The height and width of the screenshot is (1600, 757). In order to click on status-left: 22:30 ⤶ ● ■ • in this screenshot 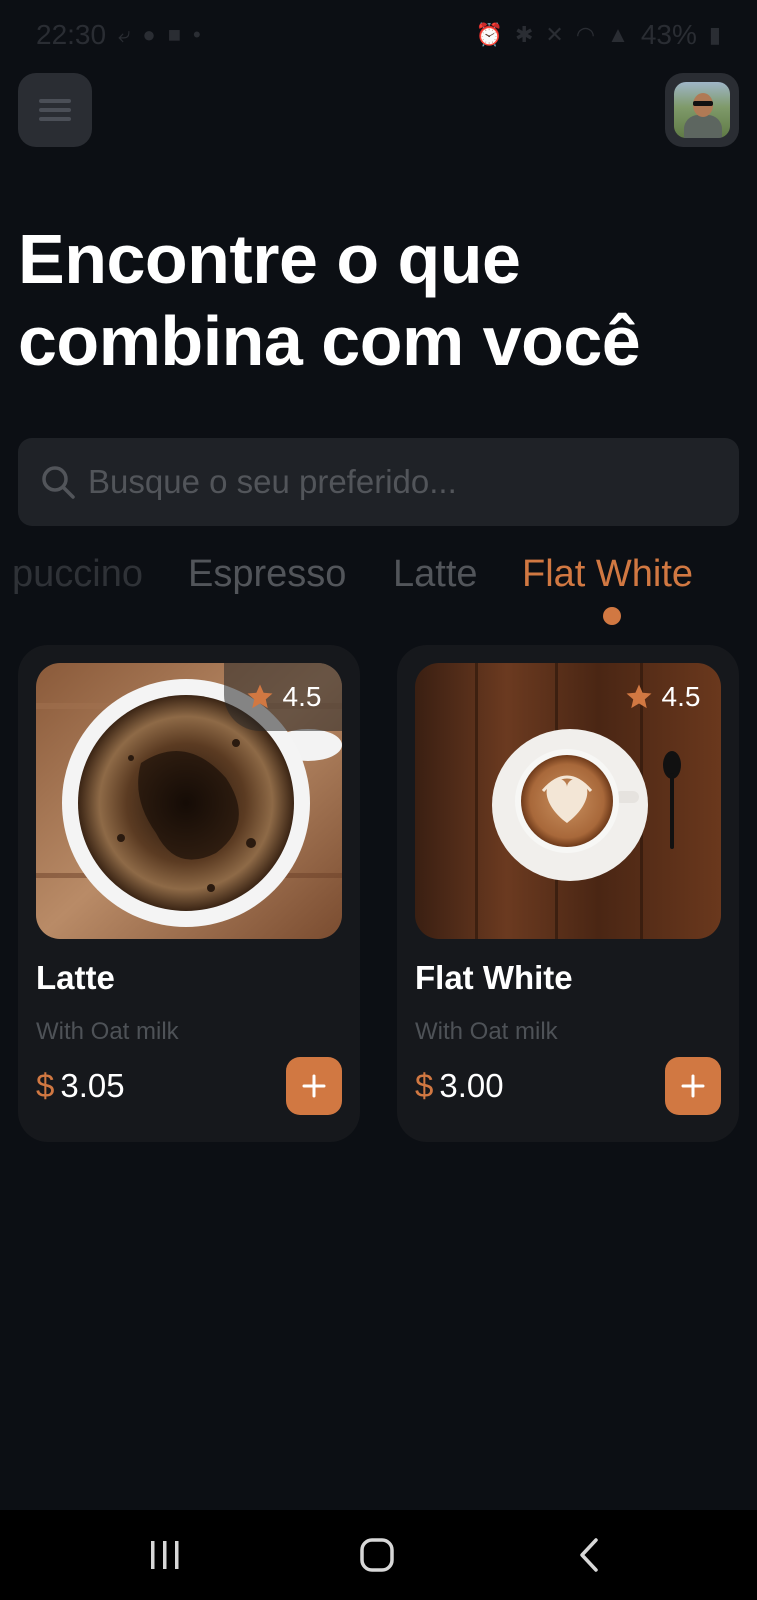, I will do `click(118, 35)`.